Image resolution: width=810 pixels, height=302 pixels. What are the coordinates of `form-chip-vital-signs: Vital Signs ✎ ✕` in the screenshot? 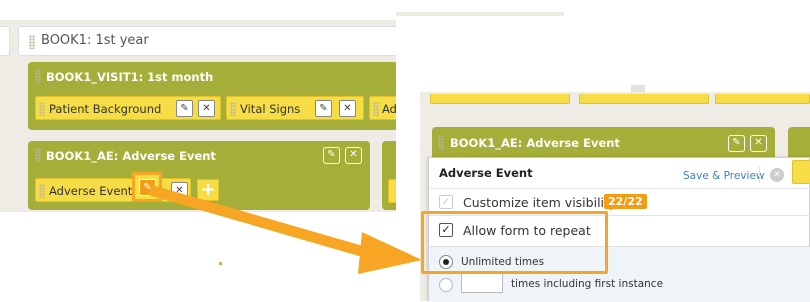 It's located at (295, 108).